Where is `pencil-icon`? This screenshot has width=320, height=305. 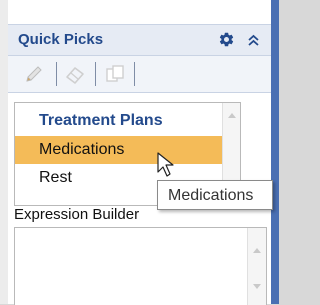
pencil-icon is located at coordinates (34, 74).